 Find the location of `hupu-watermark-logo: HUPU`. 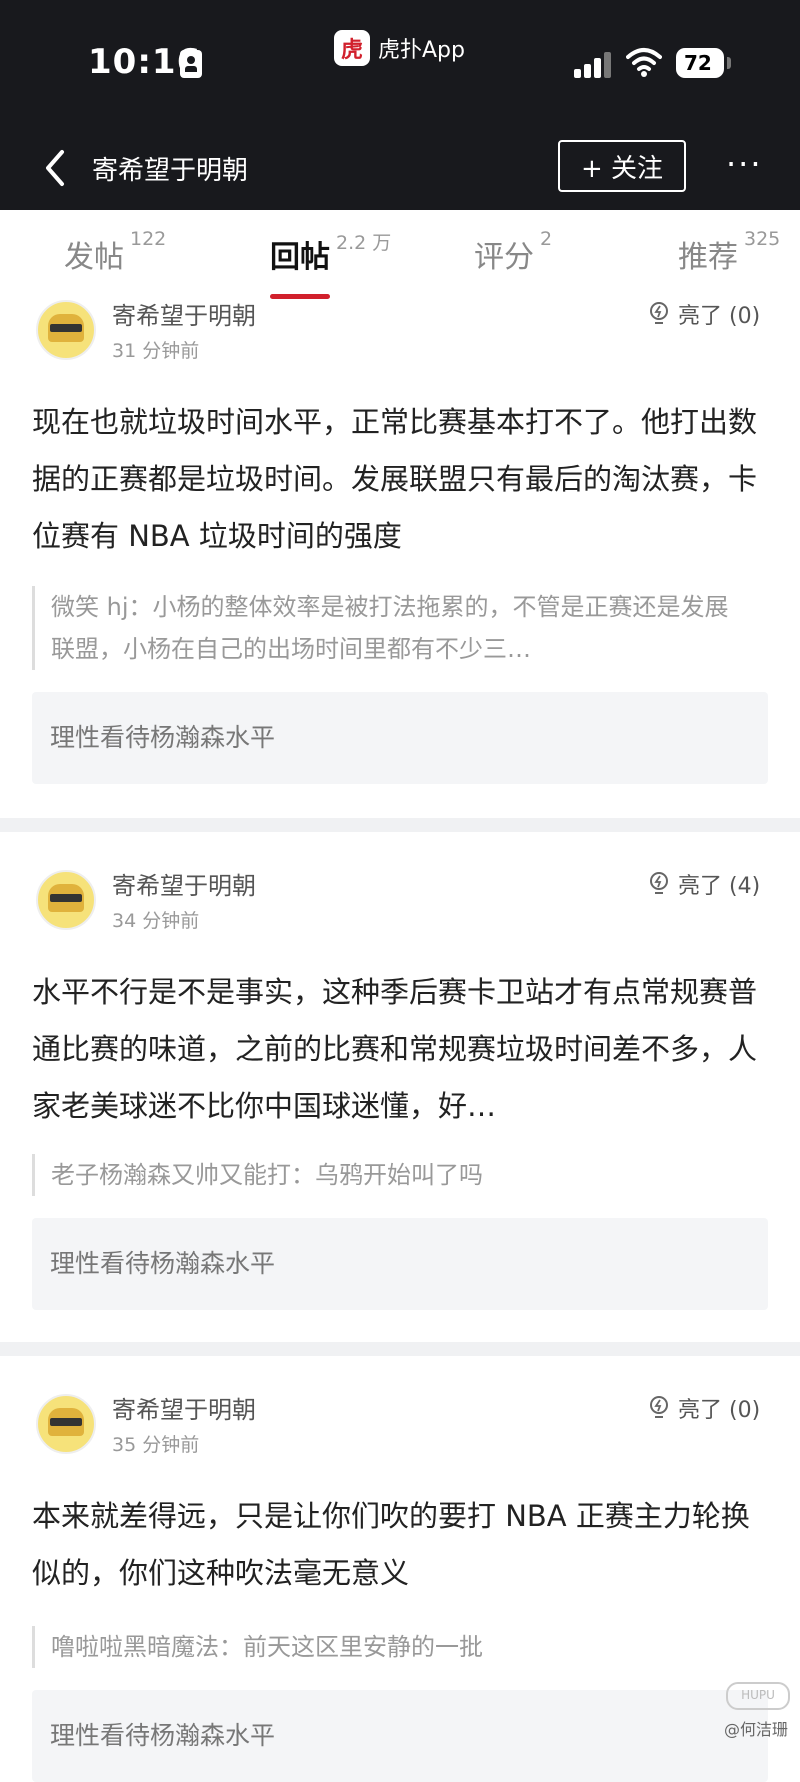

hupu-watermark-logo: HUPU is located at coordinates (758, 1696).